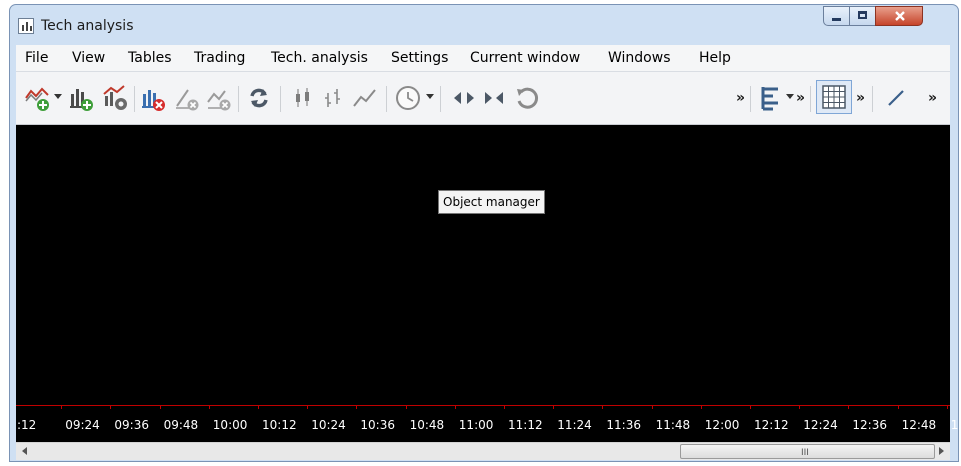 This screenshot has width=961, height=466. Describe the element at coordinates (491, 202) in the screenshot. I see `tooltip: Object manager` at that location.